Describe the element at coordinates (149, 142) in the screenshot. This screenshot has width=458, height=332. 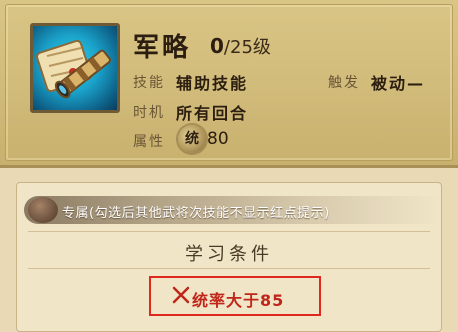
I see `skill-attribute-label: 属性` at that location.